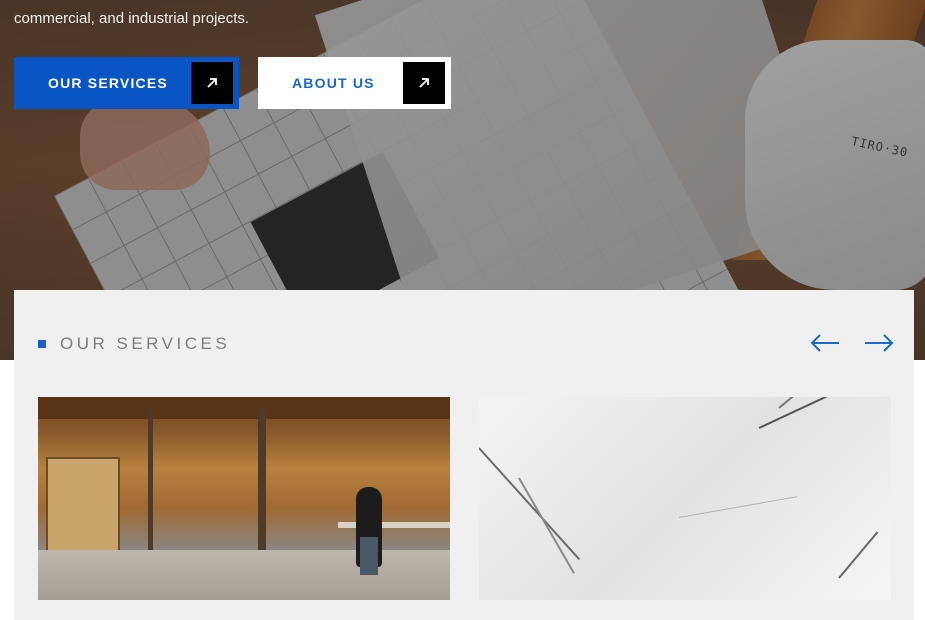 The height and width of the screenshot is (620, 925). Describe the element at coordinates (369, 556) in the screenshot. I see `image-worker-legs` at that location.